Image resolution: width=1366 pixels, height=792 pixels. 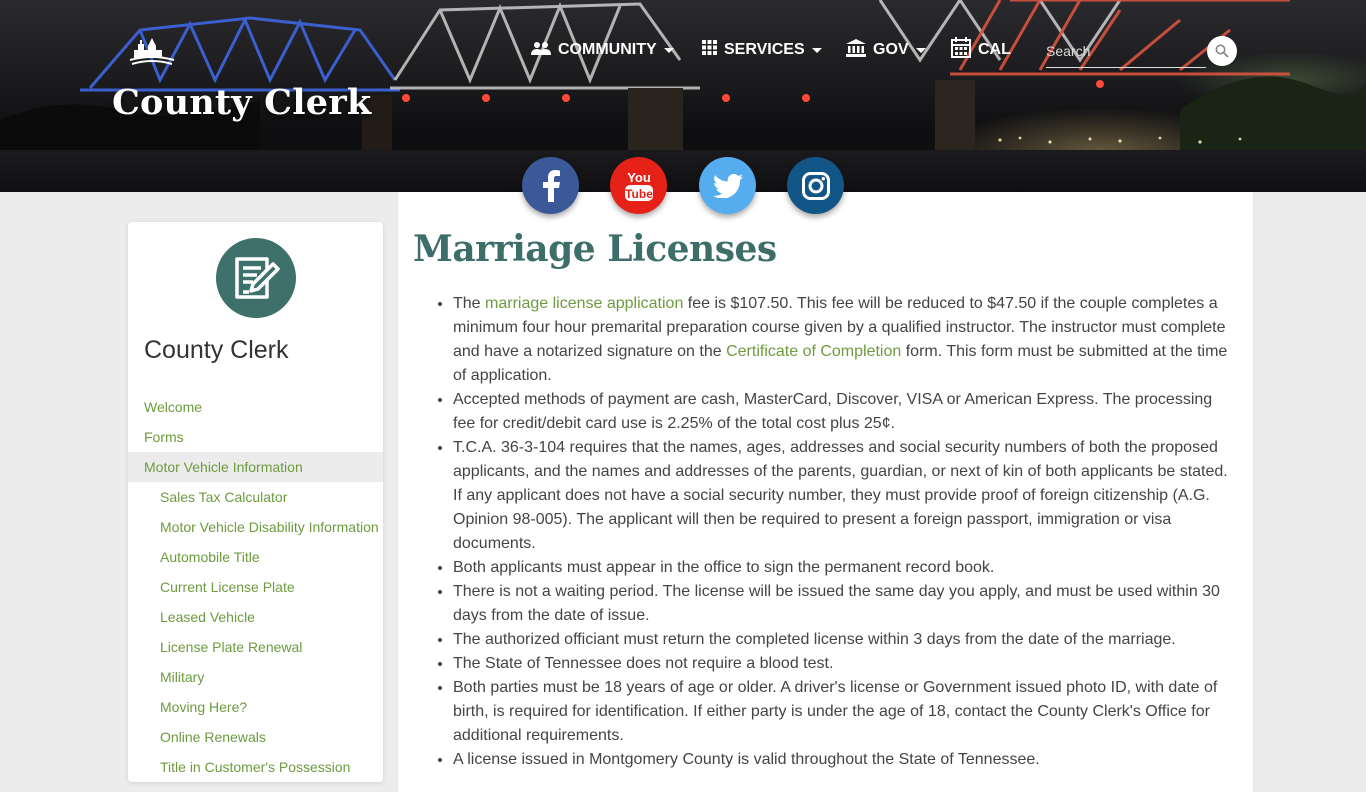 What do you see at coordinates (683, 171) in the screenshot?
I see `river-reflection` at bounding box center [683, 171].